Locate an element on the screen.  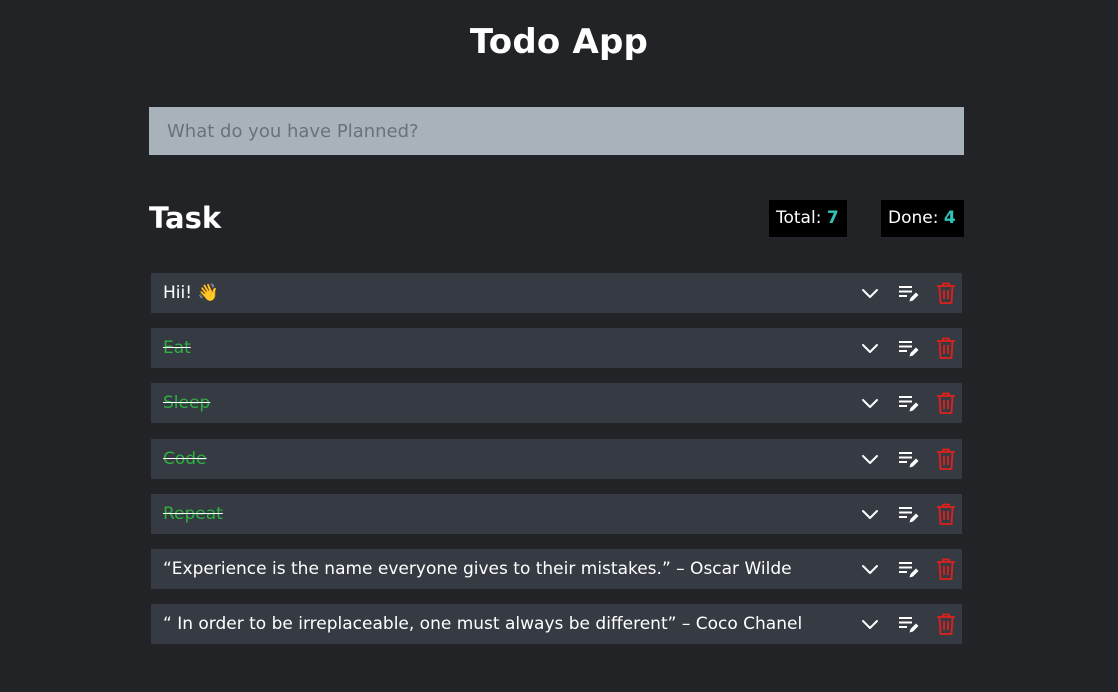
total-counter: Total: 7 is located at coordinates (808, 218).